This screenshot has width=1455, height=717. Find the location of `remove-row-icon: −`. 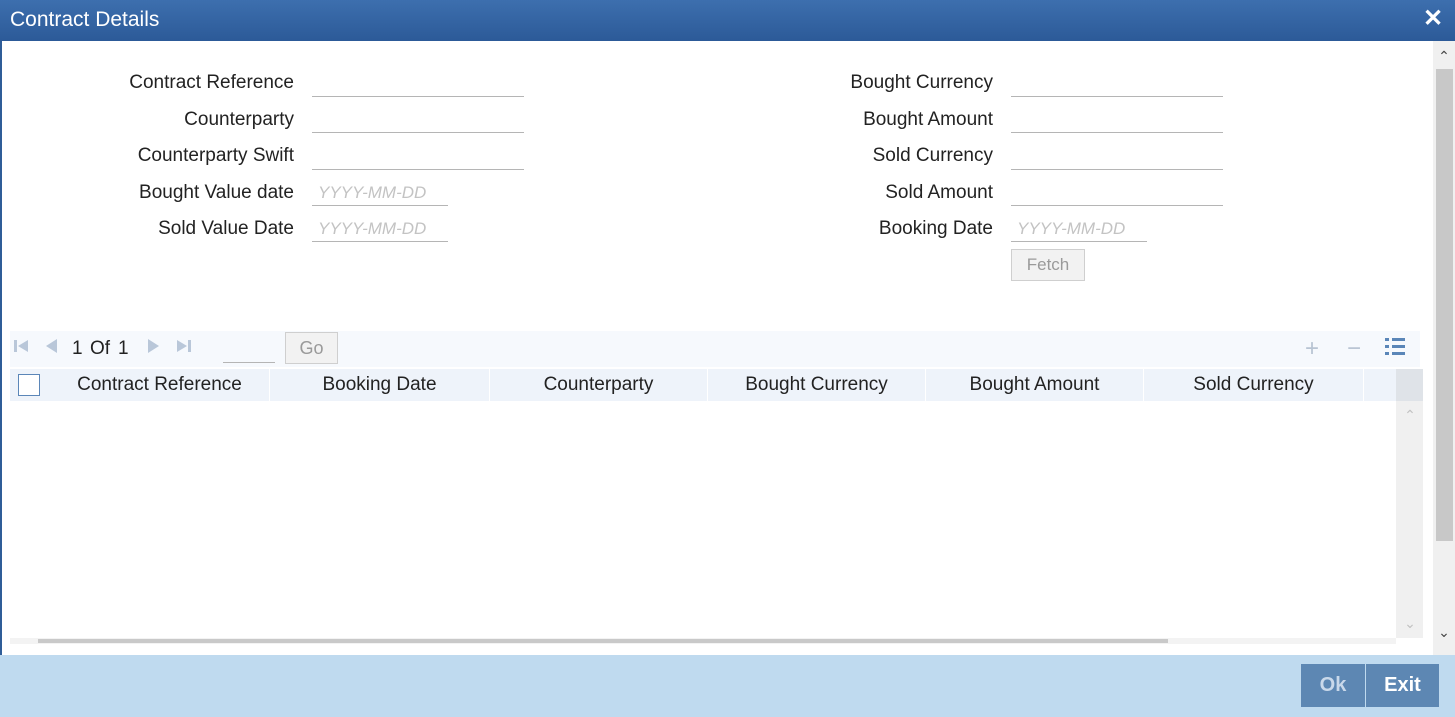

remove-row-icon: − is located at coordinates (1354, 349).